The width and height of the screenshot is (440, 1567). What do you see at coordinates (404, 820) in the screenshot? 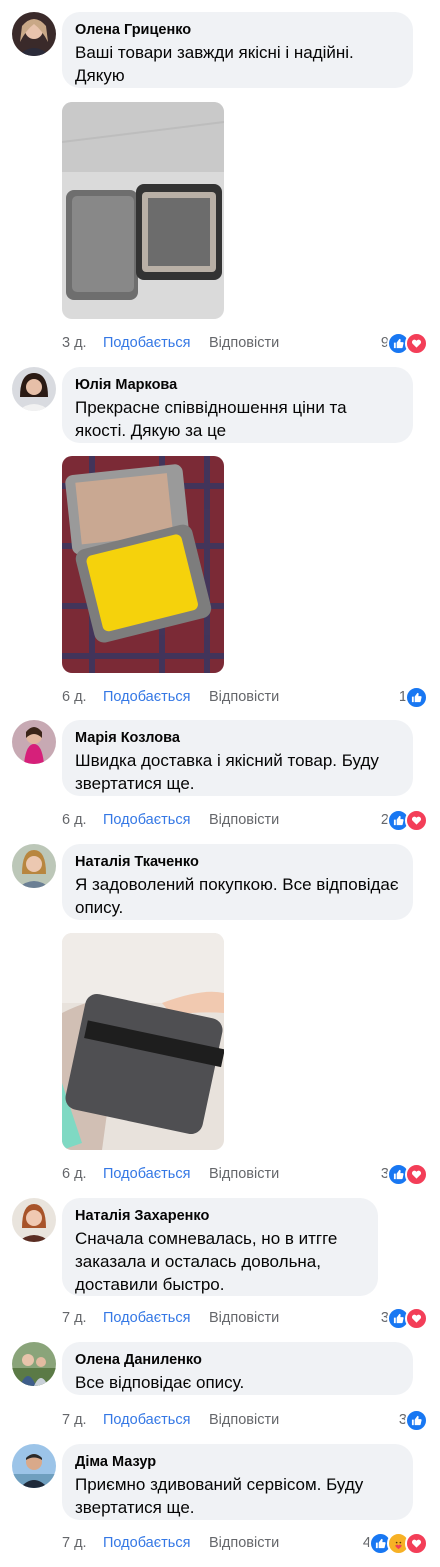
I see `reaction-summary: 2` at bounding box center [404, 820].